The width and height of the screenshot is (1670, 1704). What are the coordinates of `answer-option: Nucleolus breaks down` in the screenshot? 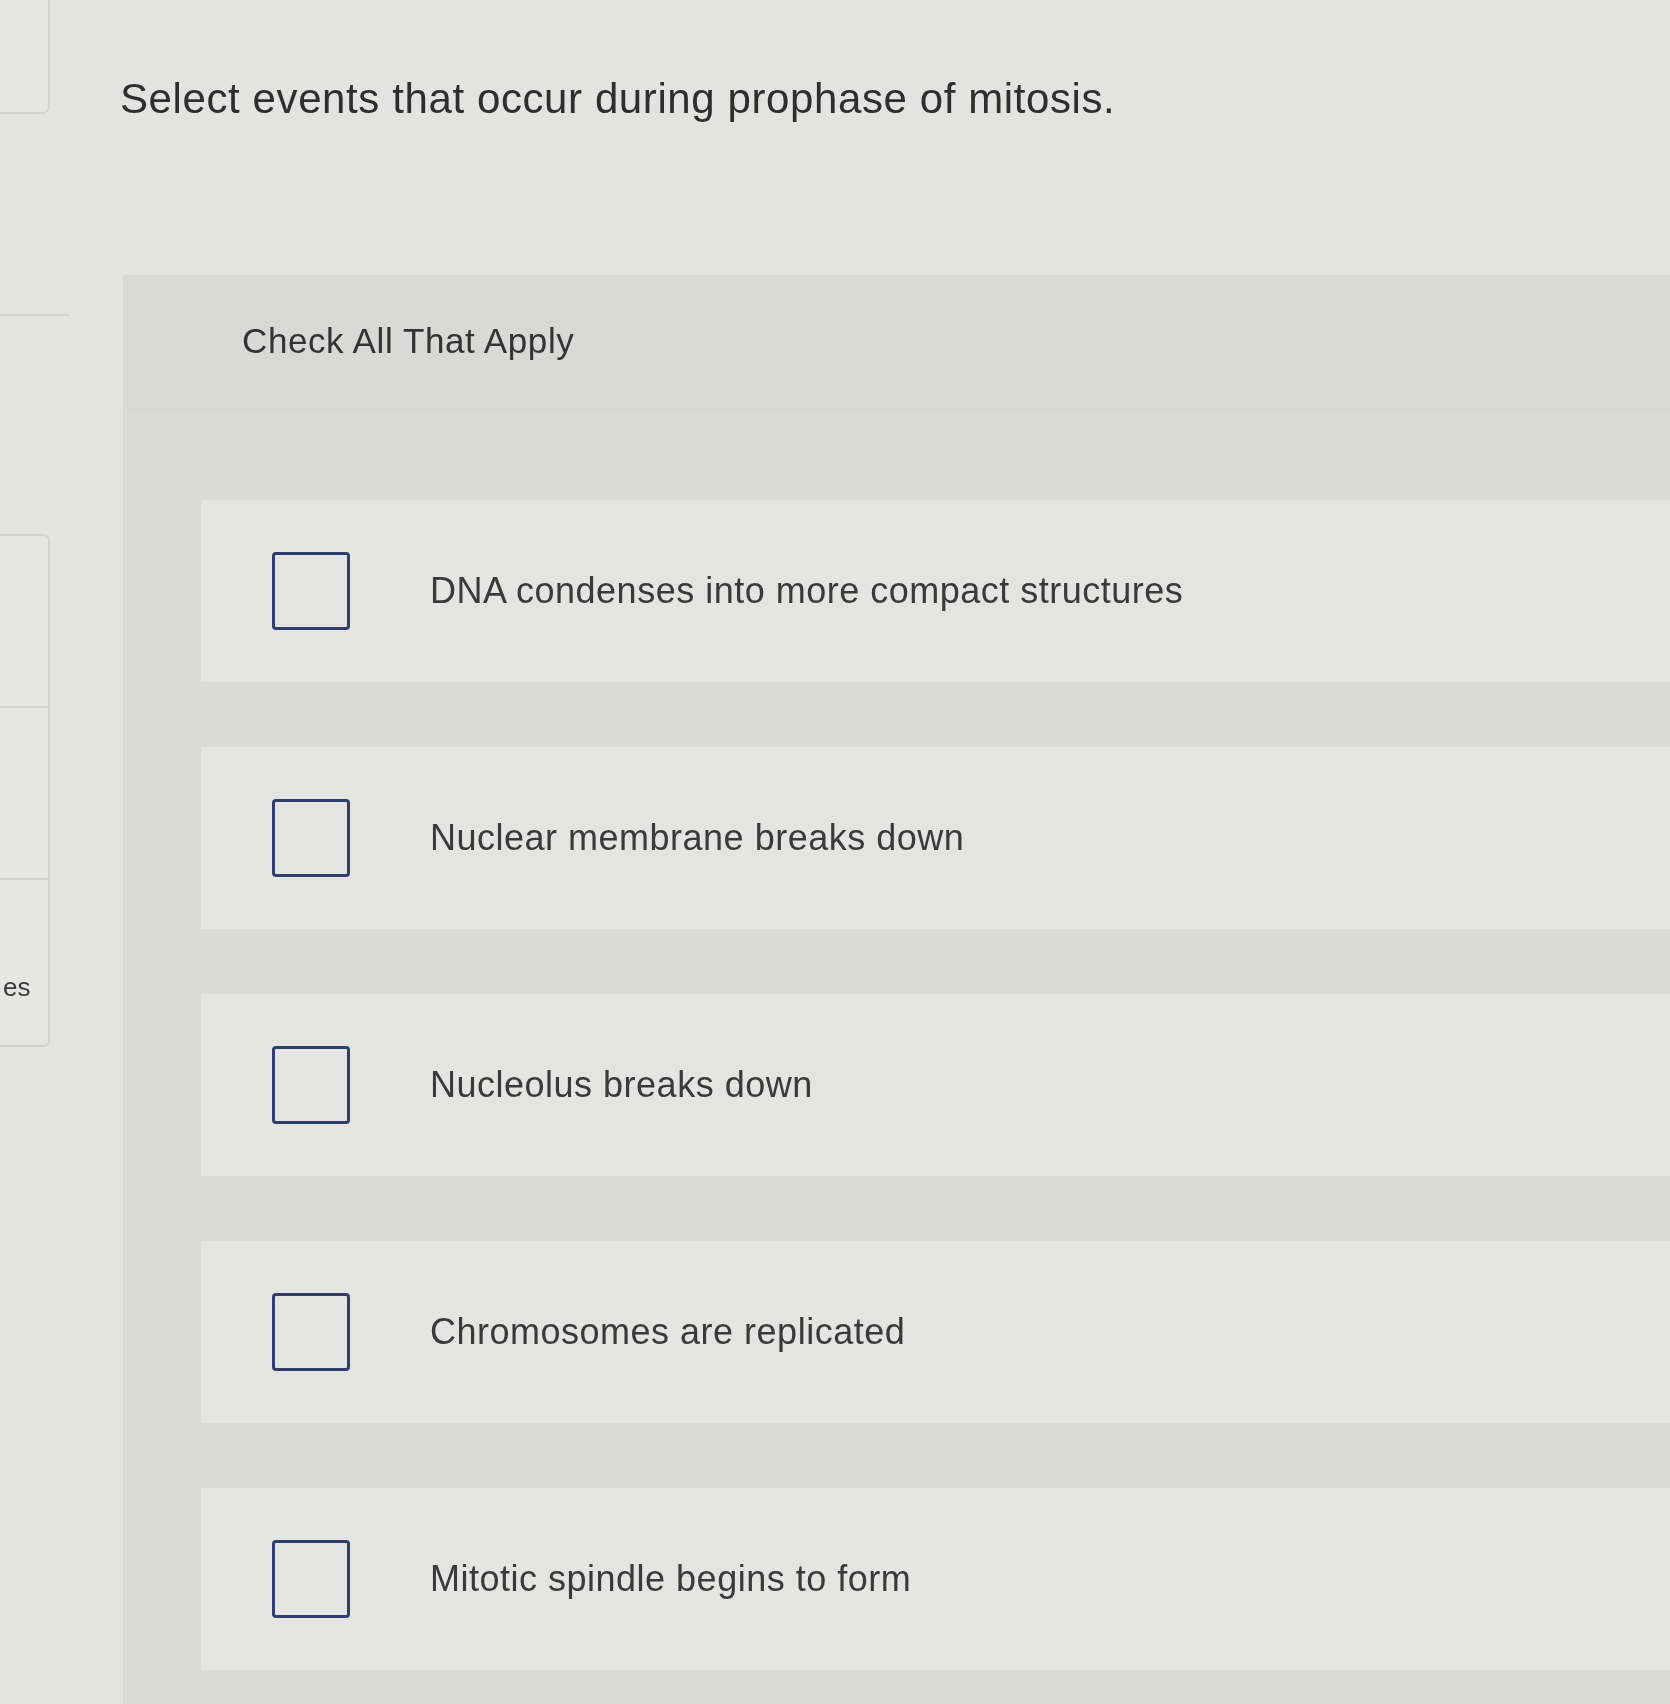 It's located at (935, 1085).